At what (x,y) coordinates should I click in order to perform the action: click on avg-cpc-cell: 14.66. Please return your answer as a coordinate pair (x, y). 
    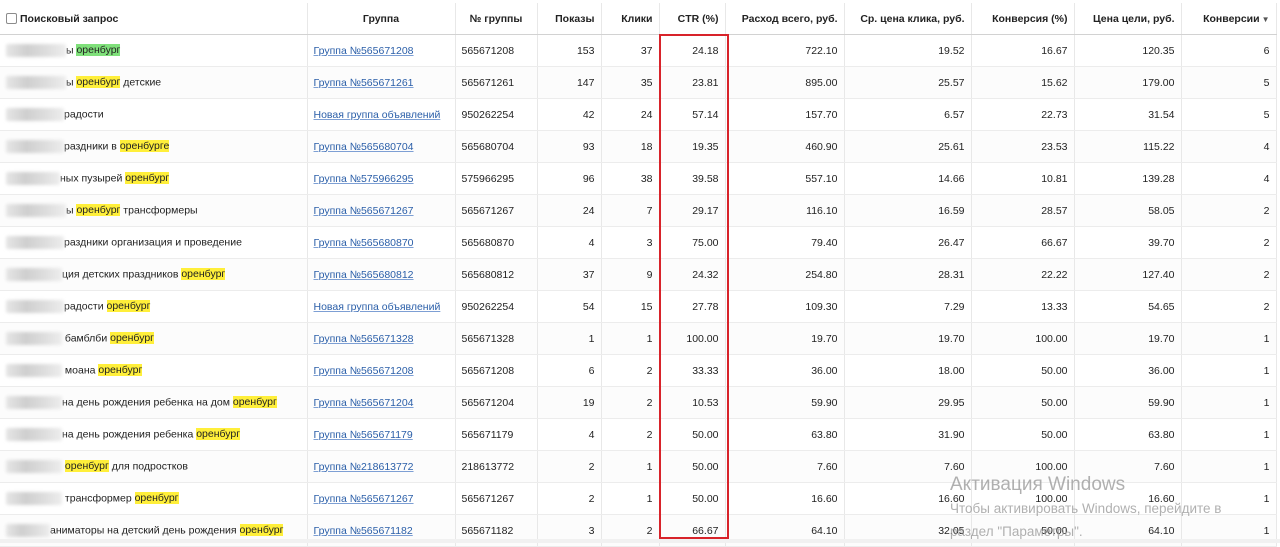
    Looking at the image, I should click on (908, 178).